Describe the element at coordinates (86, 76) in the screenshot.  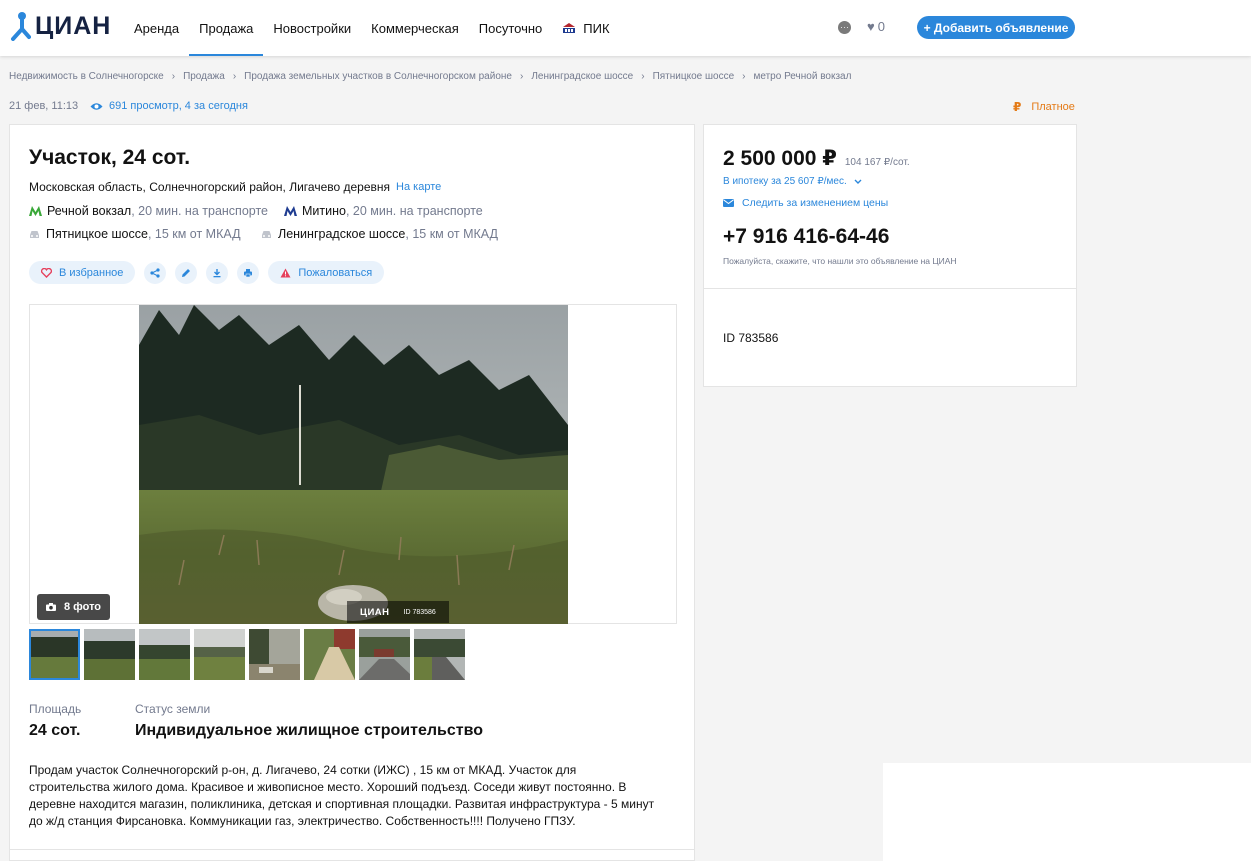
I see `breadcrumb-item: Недвижимость в Солнечногорске` at that location.